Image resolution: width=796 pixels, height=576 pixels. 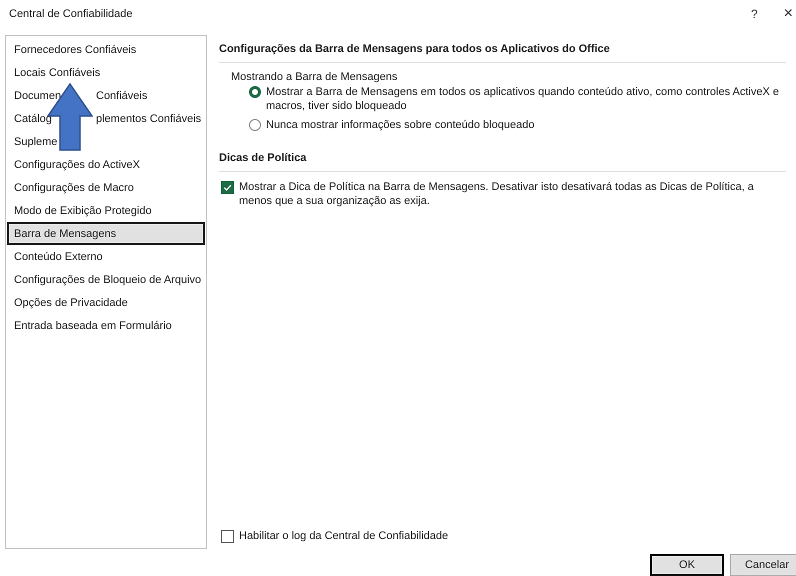 I want to click on sidebar-item: Locais Confiáveis, so click(x=106, y=72).